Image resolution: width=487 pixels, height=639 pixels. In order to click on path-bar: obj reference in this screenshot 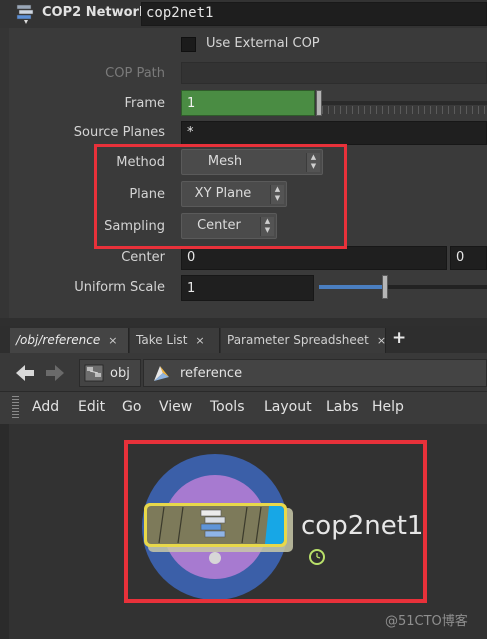, I will do `click(243, 372)`.